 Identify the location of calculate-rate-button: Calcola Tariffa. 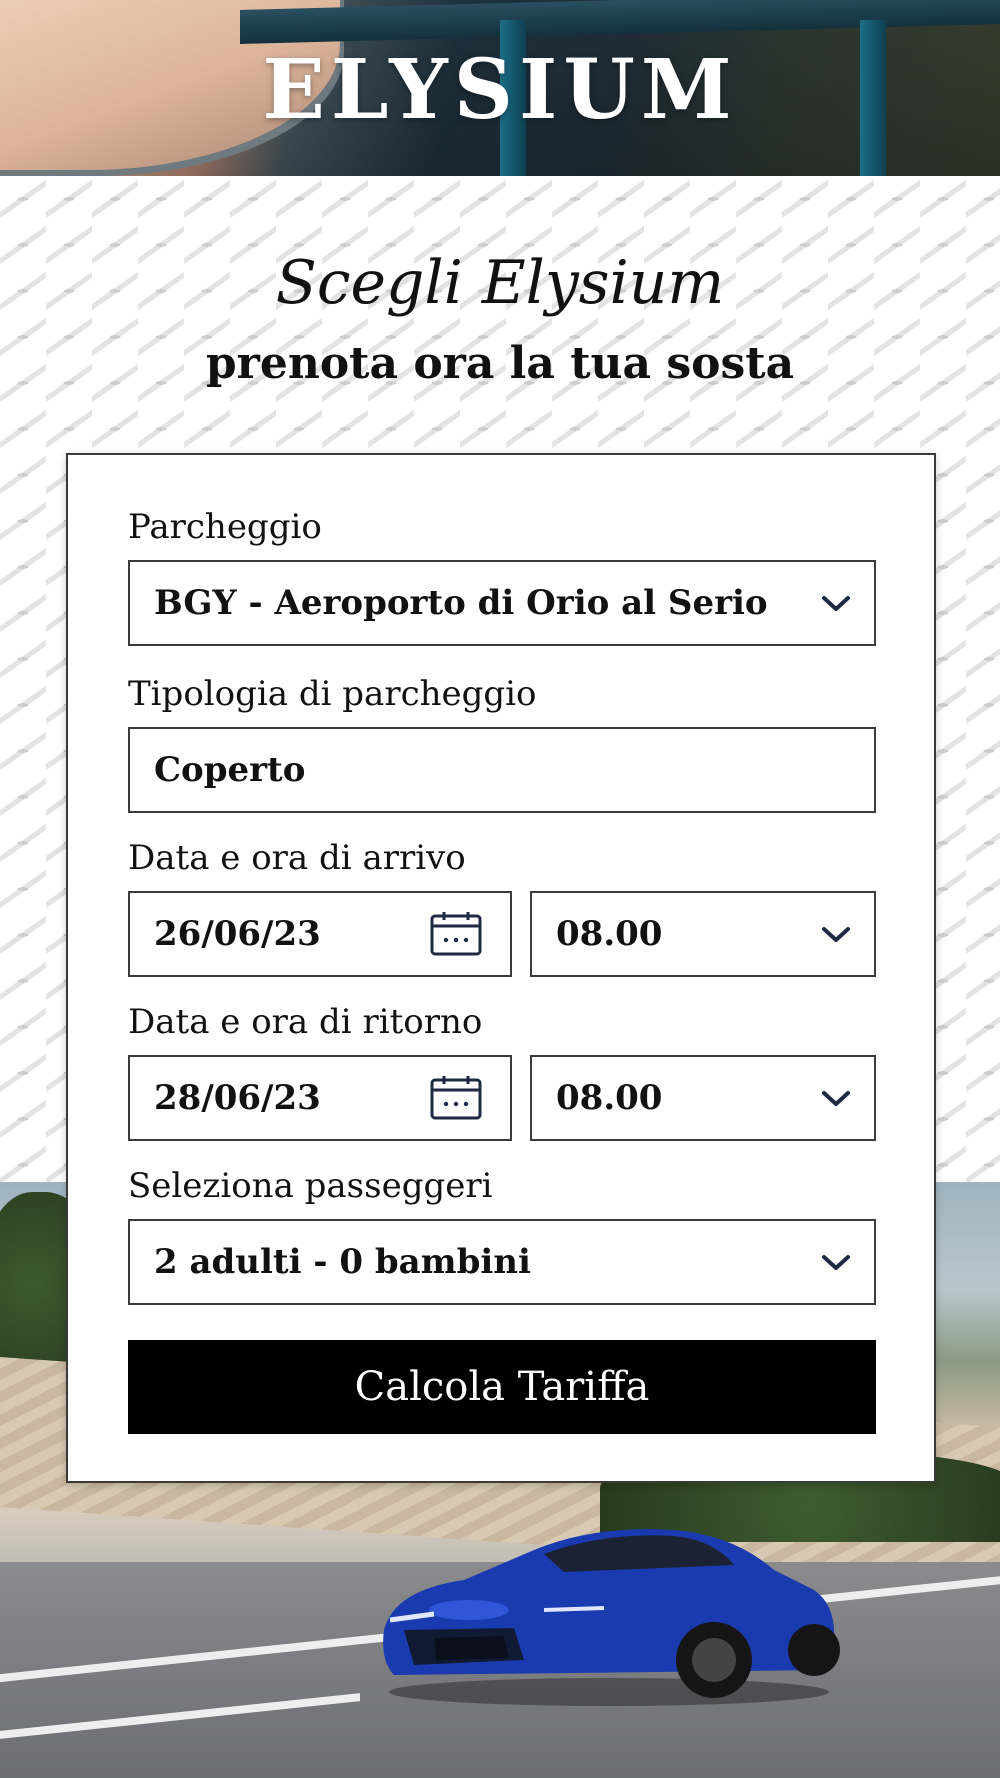
(502, 1387).